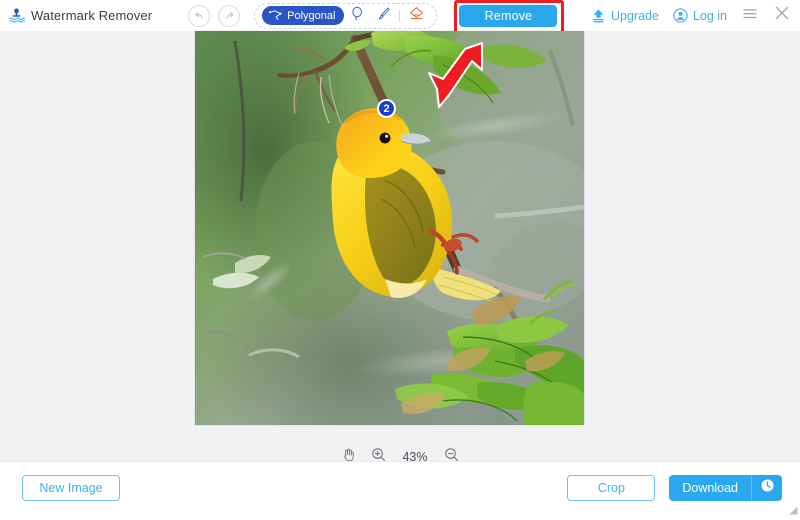 This screenshot has width=800, height=520. I want to click on hamburger-menu-icon, so click(750, 15).